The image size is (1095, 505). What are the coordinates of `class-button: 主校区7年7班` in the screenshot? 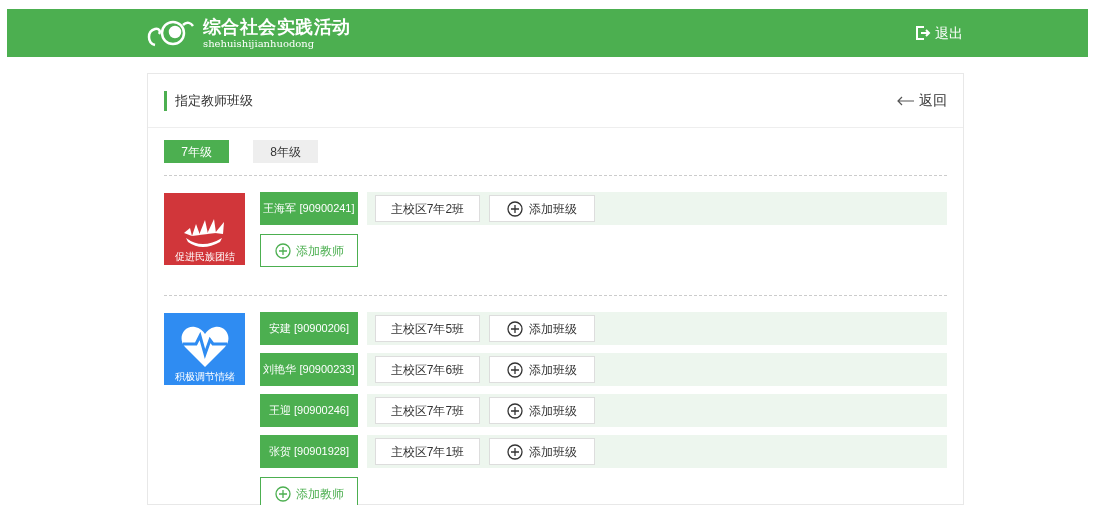 It's located at (427, 410).